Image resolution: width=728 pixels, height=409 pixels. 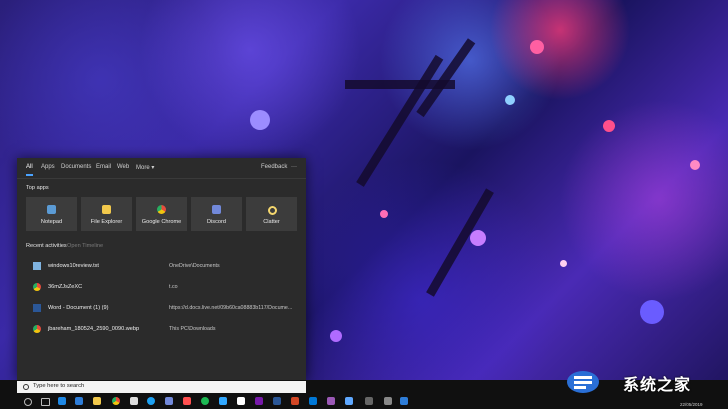 What do you see at coordinates (657, 385) in the screenshot?
I see `watermark-text: 系统之家` at bounding box center [657, 385].